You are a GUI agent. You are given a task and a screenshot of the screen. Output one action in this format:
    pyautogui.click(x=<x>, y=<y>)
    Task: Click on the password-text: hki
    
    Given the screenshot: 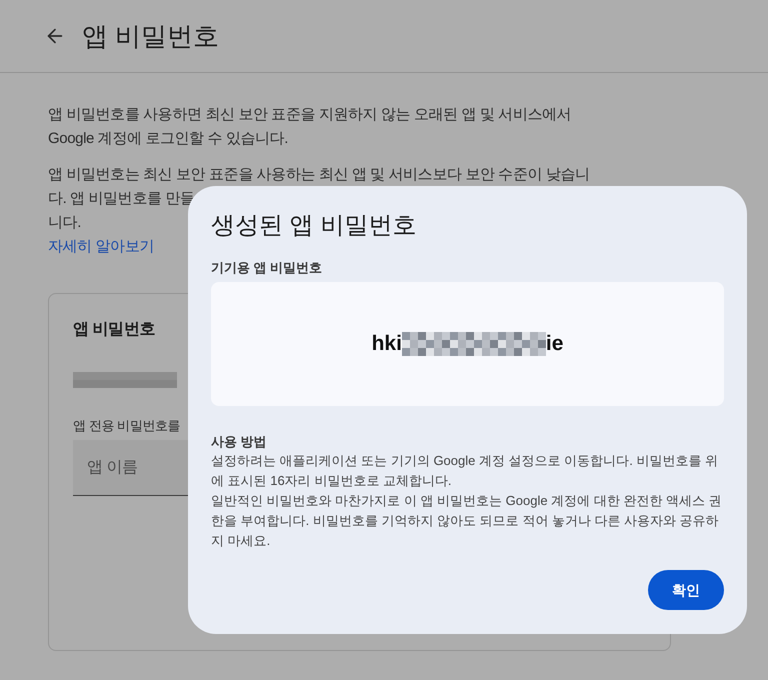 What is the action you would take?
    pyautogui.click(x=387, y=343)
    